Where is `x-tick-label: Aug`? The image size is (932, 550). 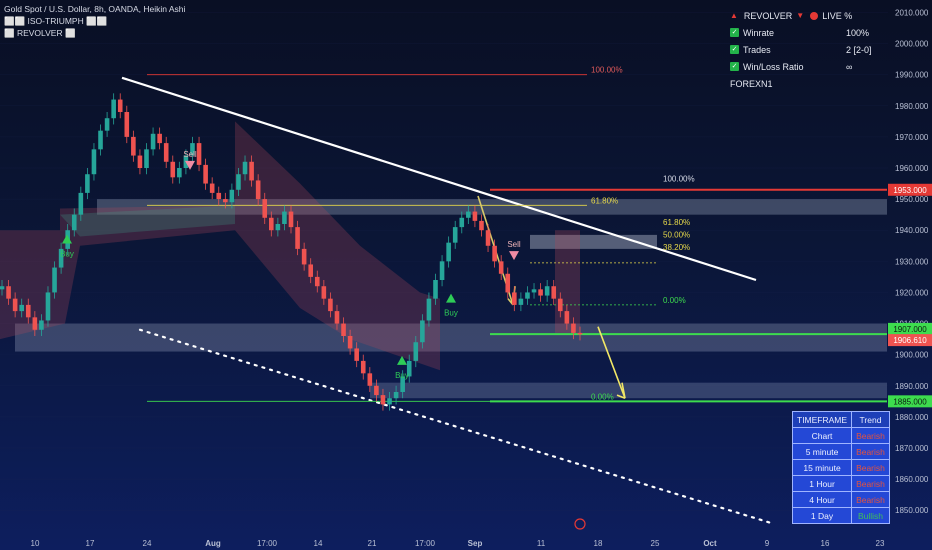 x-tick-label: Aug is located at coordinates (213, 543).